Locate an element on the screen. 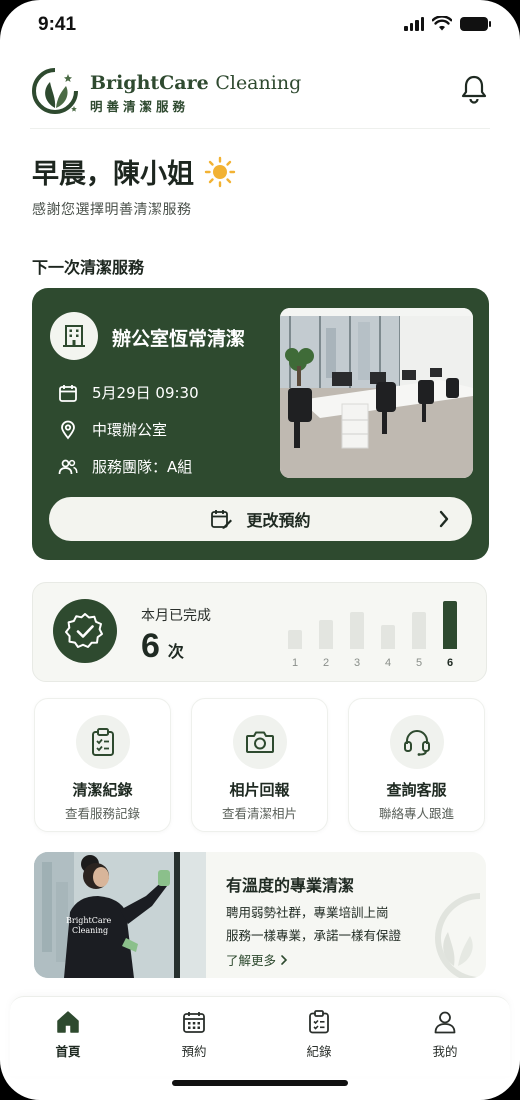  bottom-tab-bar: 首頁 預約 紀錄 我的 is located at coordinates (260, 1036).